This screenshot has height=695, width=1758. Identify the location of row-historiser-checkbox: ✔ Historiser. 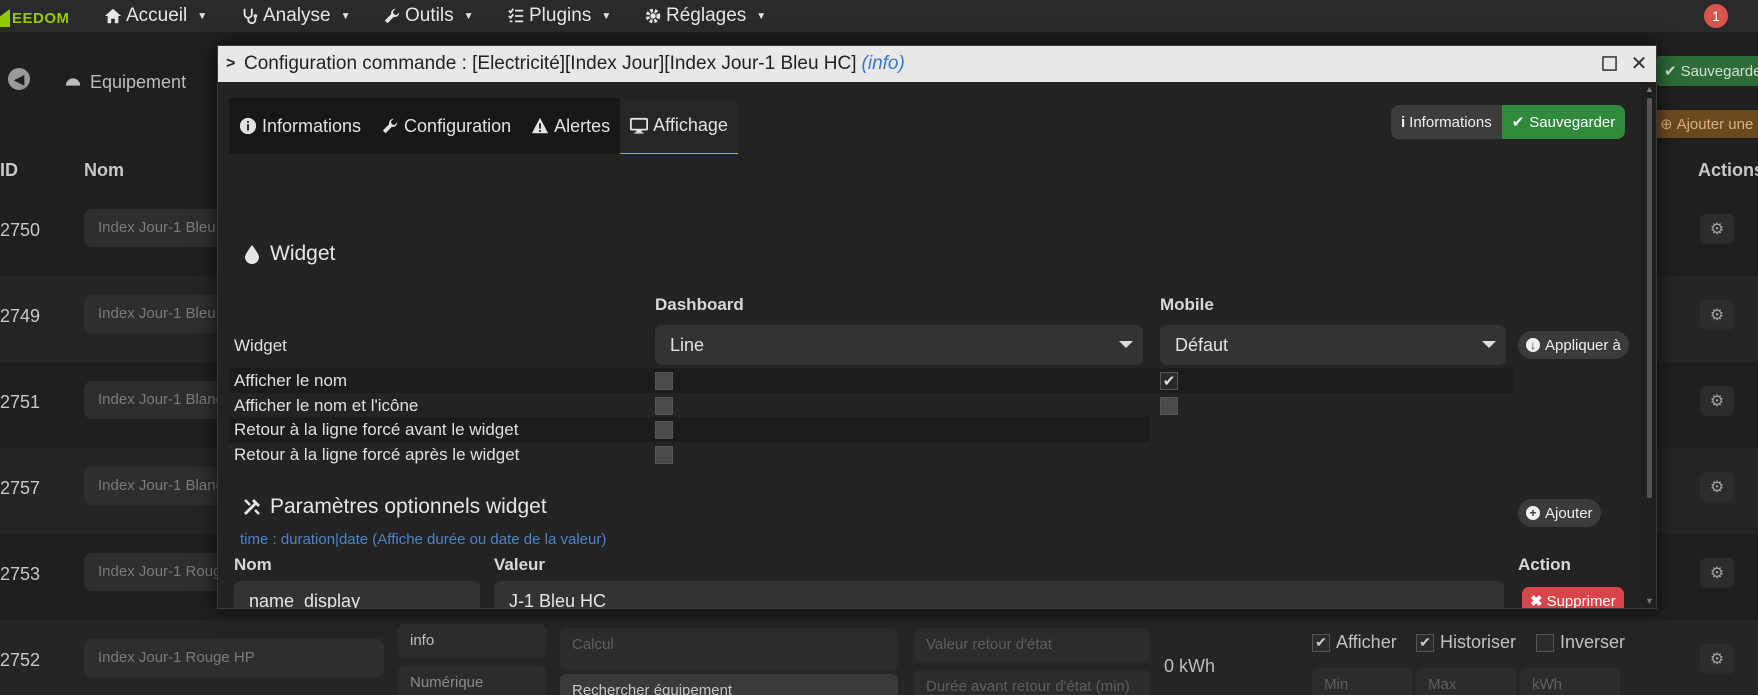
(1466, 642).